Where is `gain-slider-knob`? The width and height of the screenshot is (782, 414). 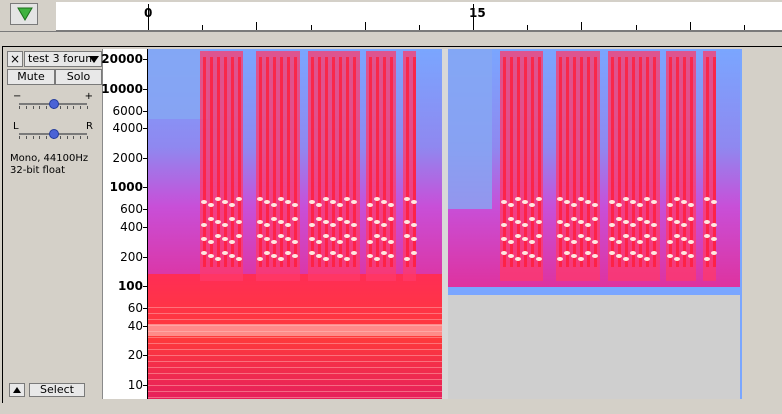
gain-slider-knob is located at coordinates (54, 104).